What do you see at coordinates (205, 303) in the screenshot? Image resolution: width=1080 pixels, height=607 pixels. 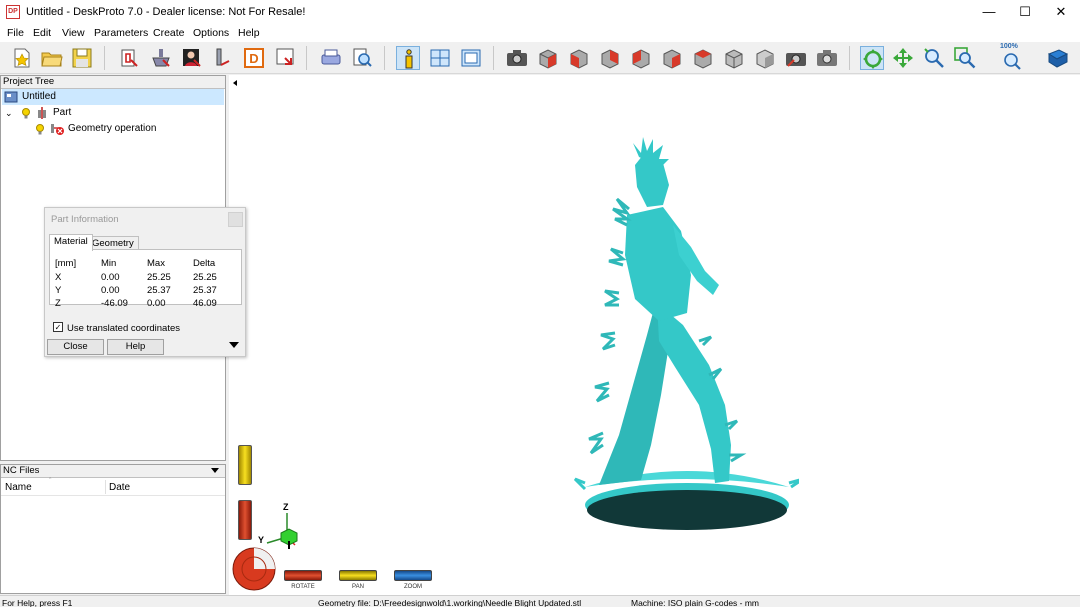 I see `row-z-delta: 46.09` at bounding box center [205, 303].